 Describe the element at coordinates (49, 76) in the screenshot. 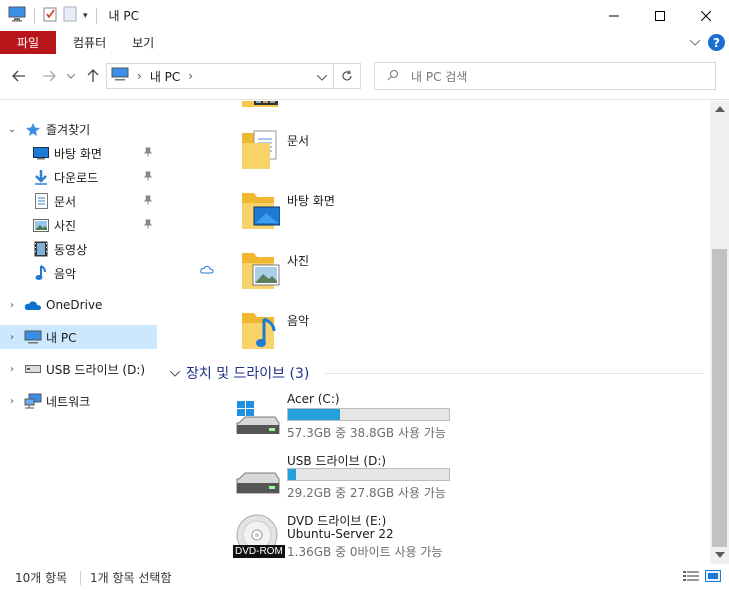

I see `forward-button` at that location.